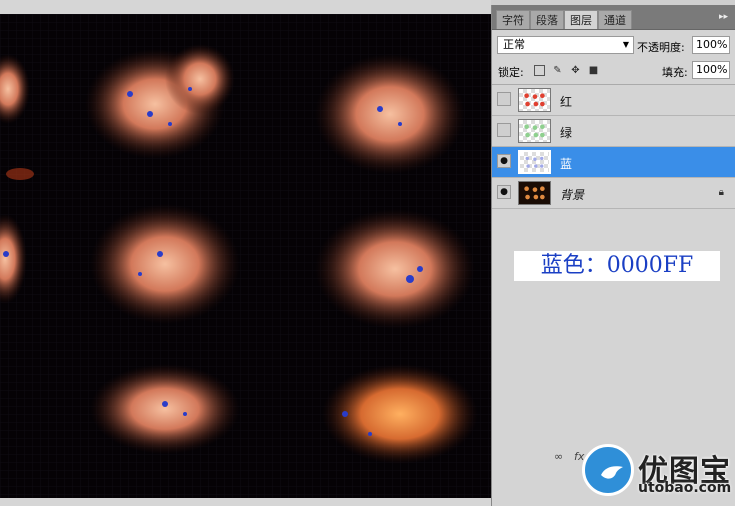  Describe the element at coordinates (245, 7) in the screenshot. I see `canvas-top-strip` at that location.